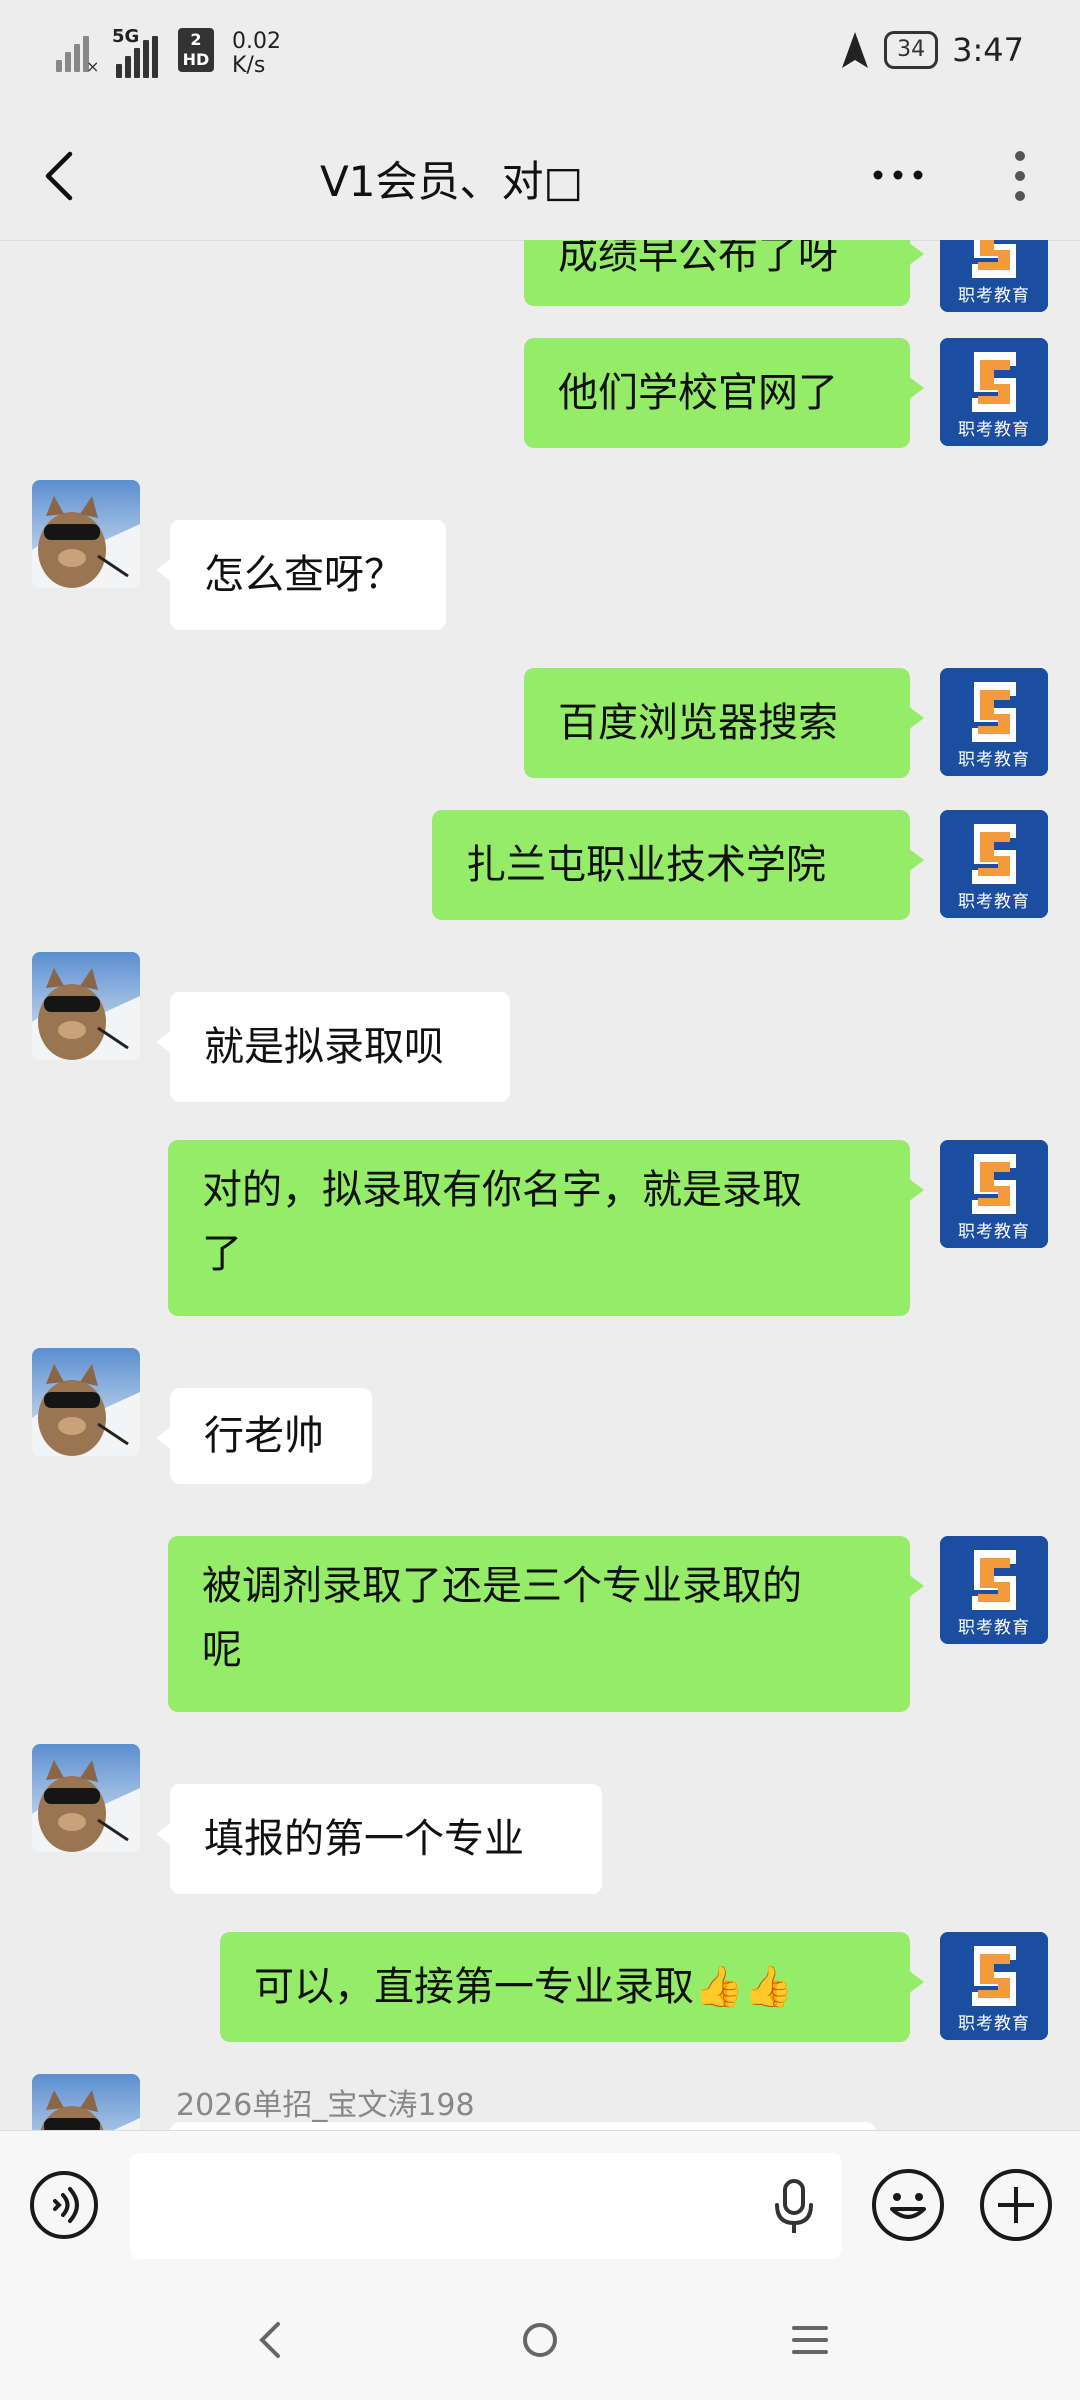 The width and height of the screenshot is (1080, 2400). I want to click on message-row: 2026单招_宝文涛198, so click(540, 2102).